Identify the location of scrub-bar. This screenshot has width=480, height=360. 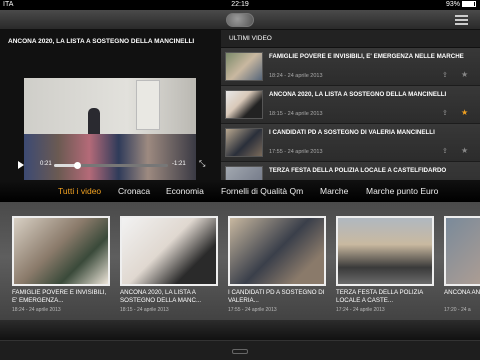
(111, 165).